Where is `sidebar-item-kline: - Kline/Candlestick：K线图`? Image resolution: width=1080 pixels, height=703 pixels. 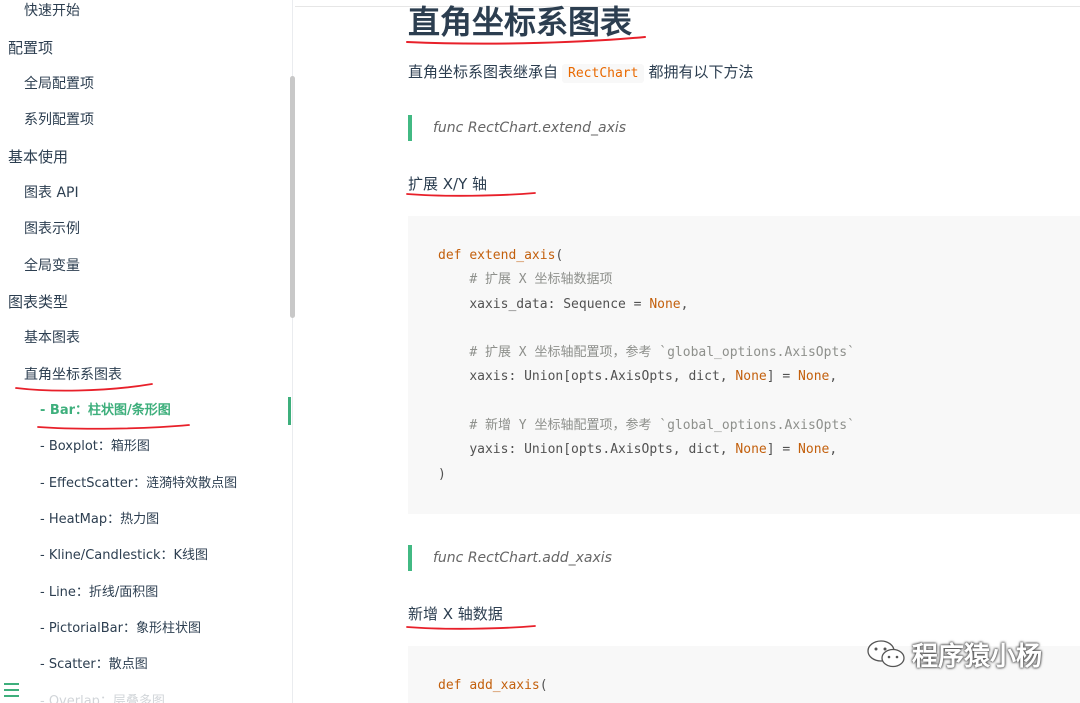
sidebar-item-kline: - Kline/Candlestick：K线图 is located at coordinates (124, 556).